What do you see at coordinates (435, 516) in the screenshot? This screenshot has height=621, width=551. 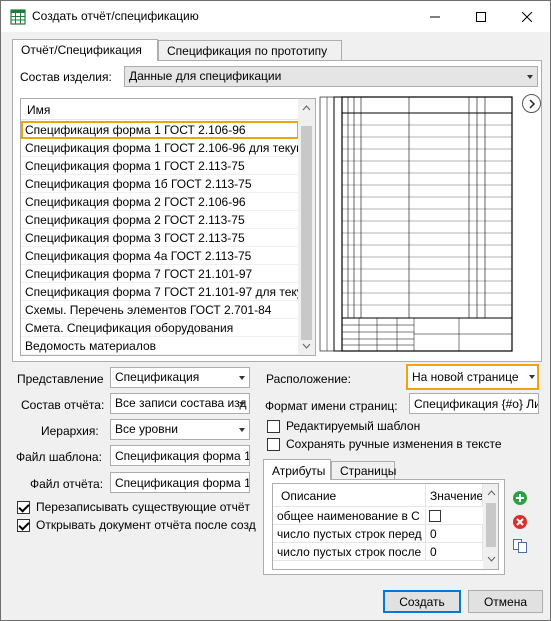 I see `row-value-checkbox` at bounding box center [435, 516].